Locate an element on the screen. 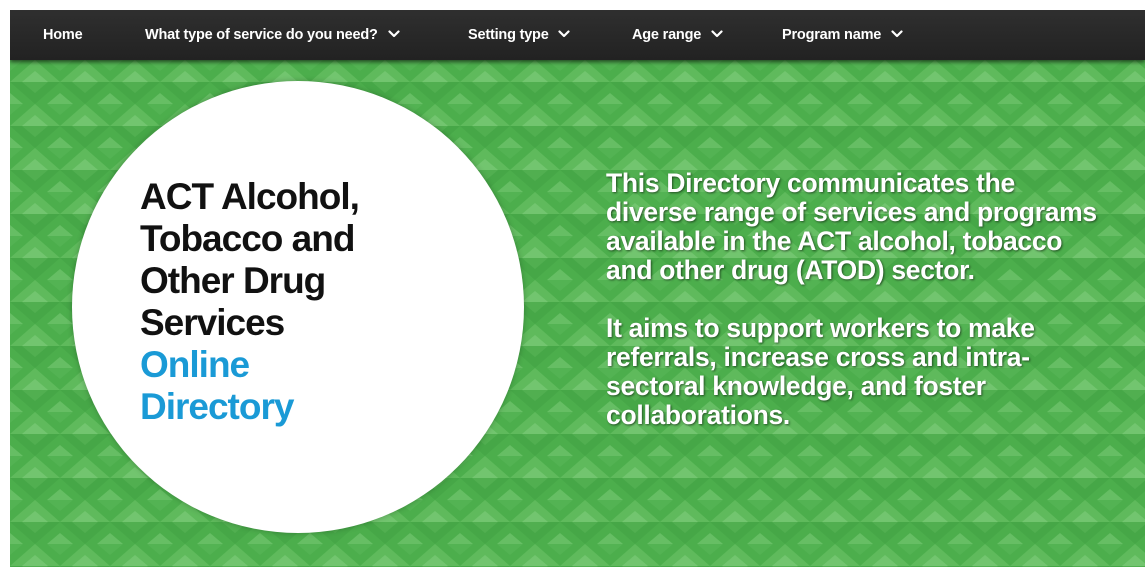 This screenshot has height=567, width=1145. nav-home-link: Home is located at coordinates (63, 35).